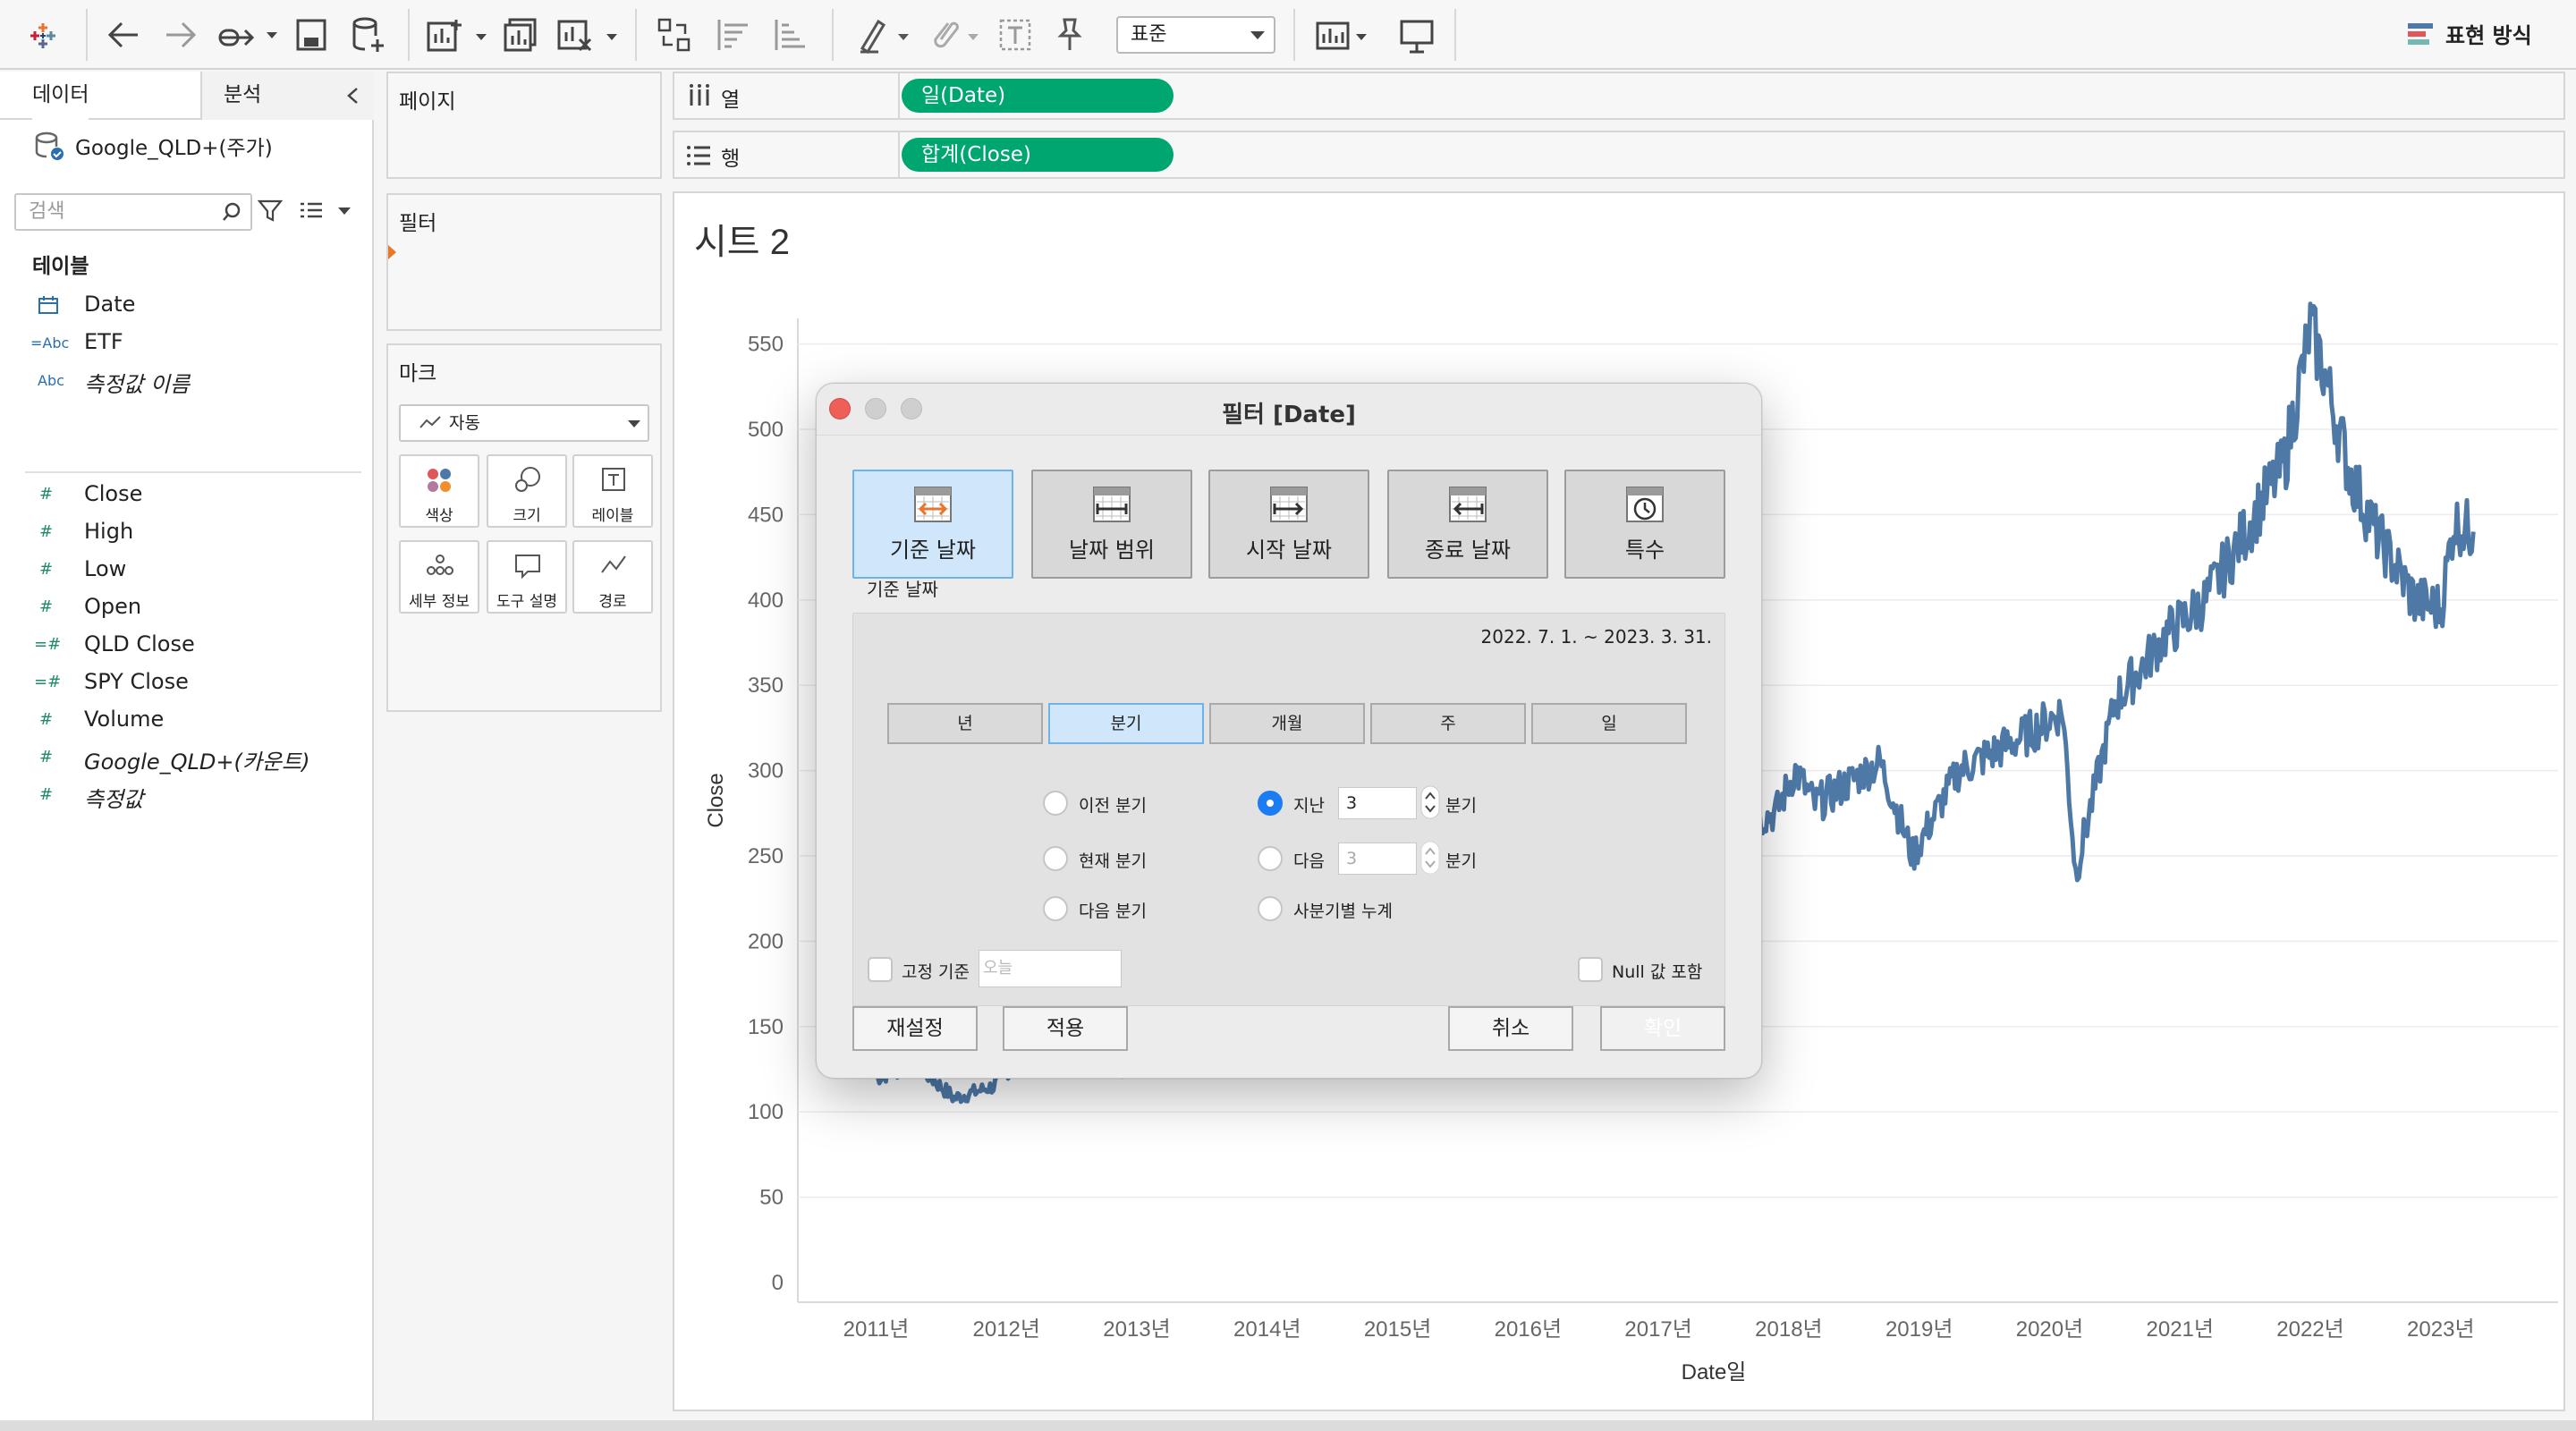 This screenshot has width=2576, height=1431. I want to click on label-button: 레이블, so click(612, 491).